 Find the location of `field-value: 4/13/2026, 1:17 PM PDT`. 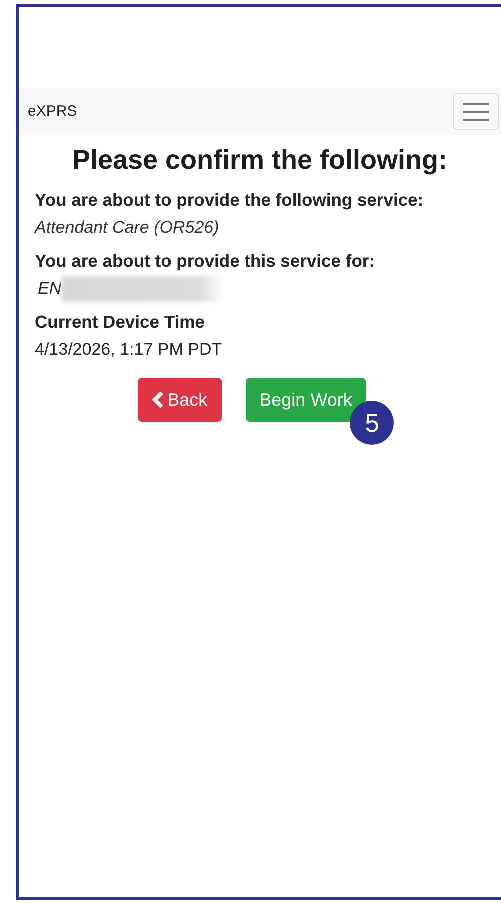

field-value: 4/13/2026, 1:17 PM PDT is located at coordinates (128, 350).